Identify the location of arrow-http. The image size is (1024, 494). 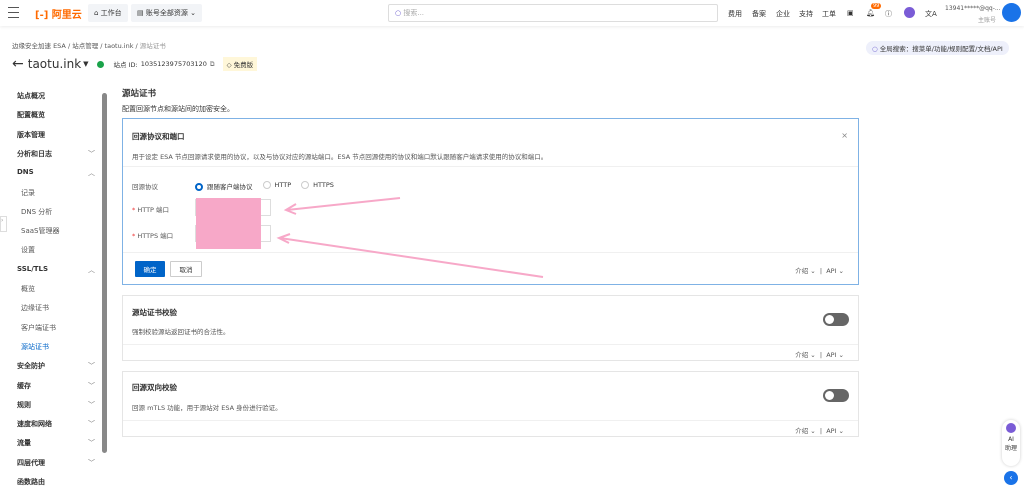
(343, 204).